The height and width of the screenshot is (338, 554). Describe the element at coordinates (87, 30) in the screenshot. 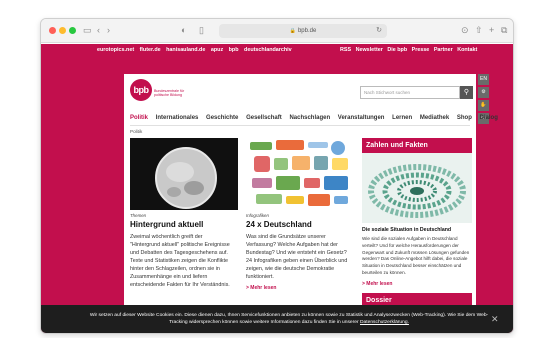

I see `sidebar-icon: ▭` at that location.